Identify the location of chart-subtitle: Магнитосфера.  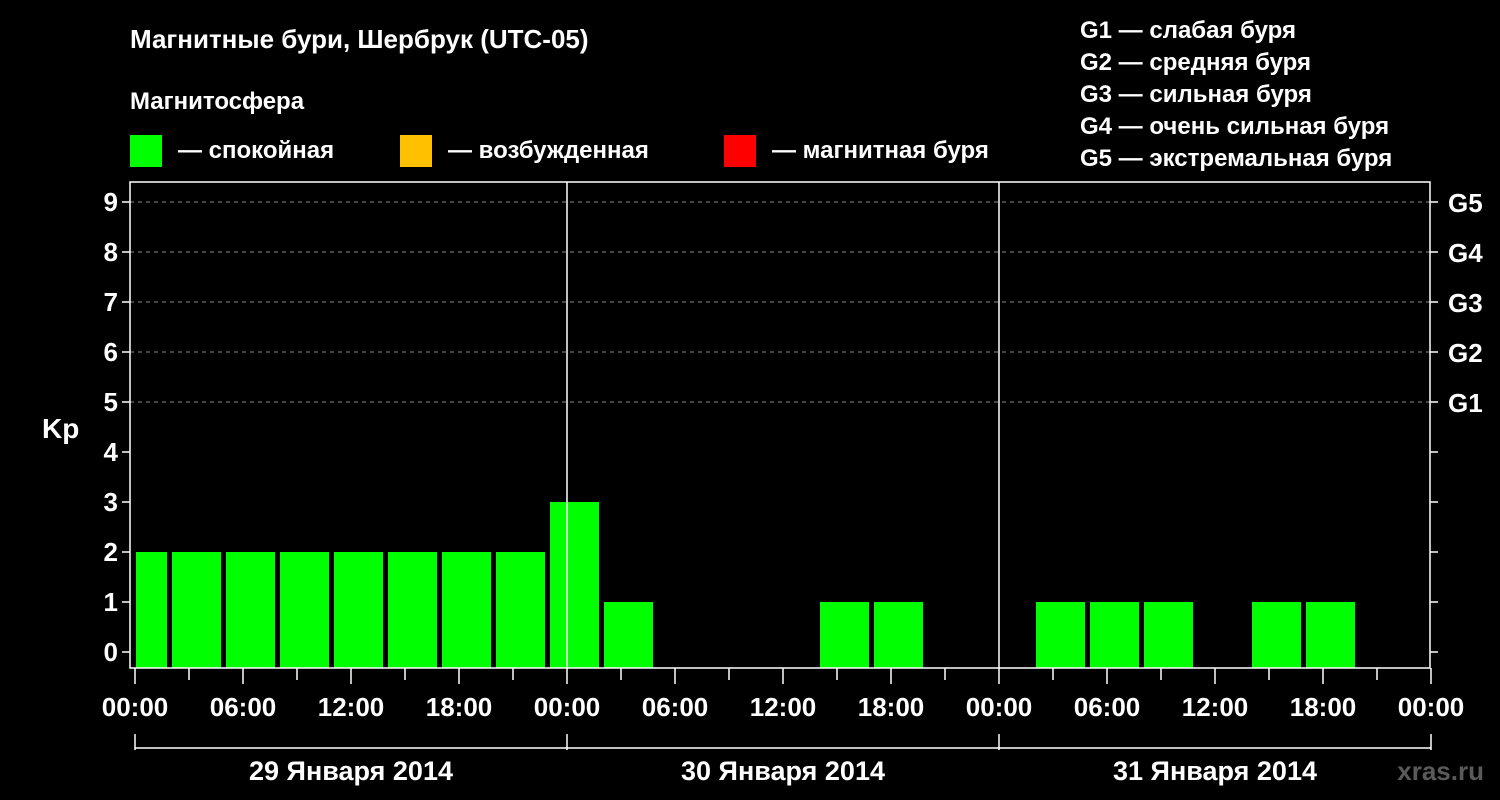
(217, 101).